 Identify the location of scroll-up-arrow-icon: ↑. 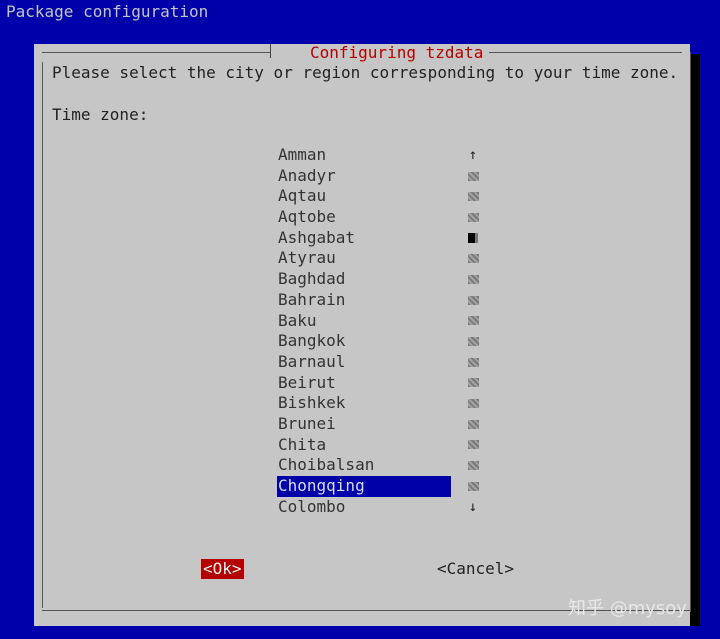
(473, 155).